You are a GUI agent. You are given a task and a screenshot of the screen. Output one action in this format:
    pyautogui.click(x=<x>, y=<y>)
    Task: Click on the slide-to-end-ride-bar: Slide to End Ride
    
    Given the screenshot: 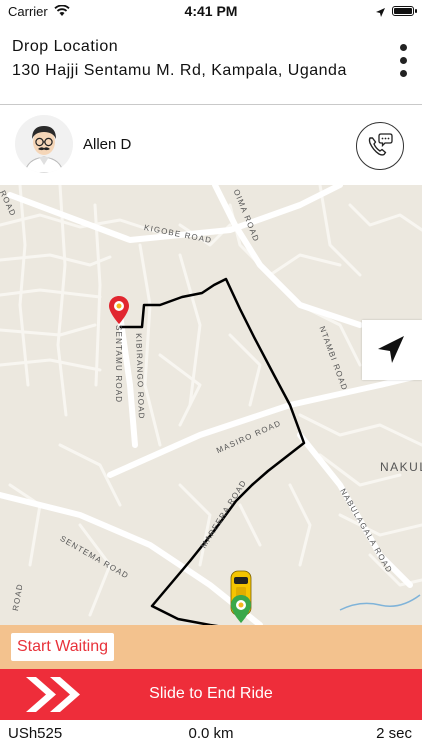 What is the action you would take?
    pyautogui.click(x=211, y=694)
    